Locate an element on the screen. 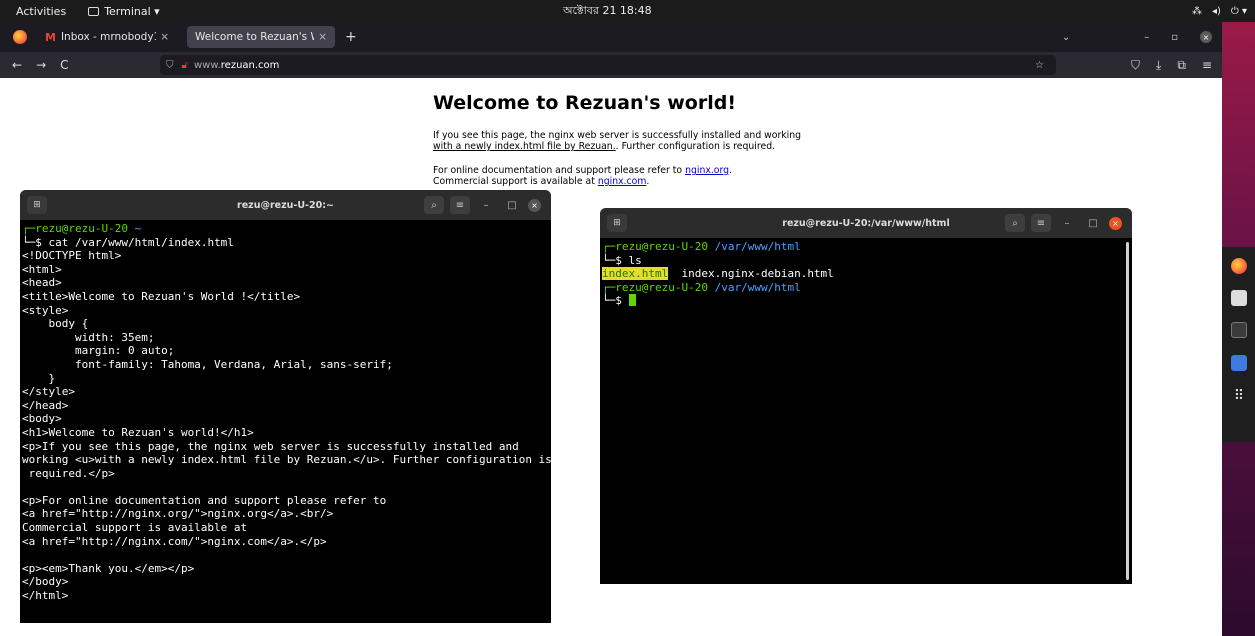 The height and width of the screenshot is (636, 1255). app-menu: Terminal ▾ is located at coordinates (124, 11).